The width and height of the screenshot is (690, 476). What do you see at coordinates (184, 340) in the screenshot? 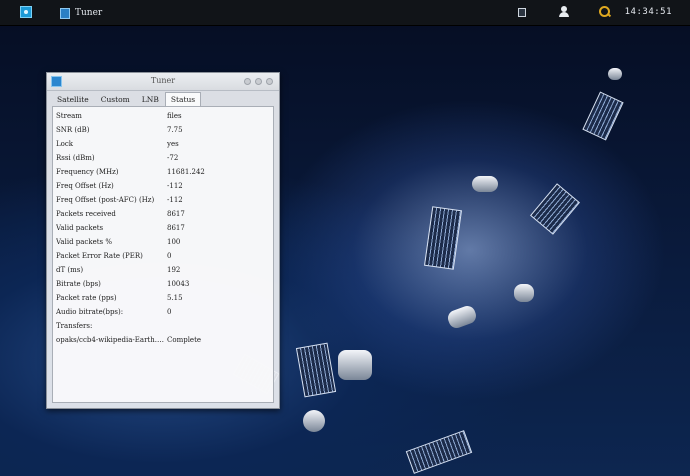
I see `transfer-status: Complete` at bounding box center [184, 340].